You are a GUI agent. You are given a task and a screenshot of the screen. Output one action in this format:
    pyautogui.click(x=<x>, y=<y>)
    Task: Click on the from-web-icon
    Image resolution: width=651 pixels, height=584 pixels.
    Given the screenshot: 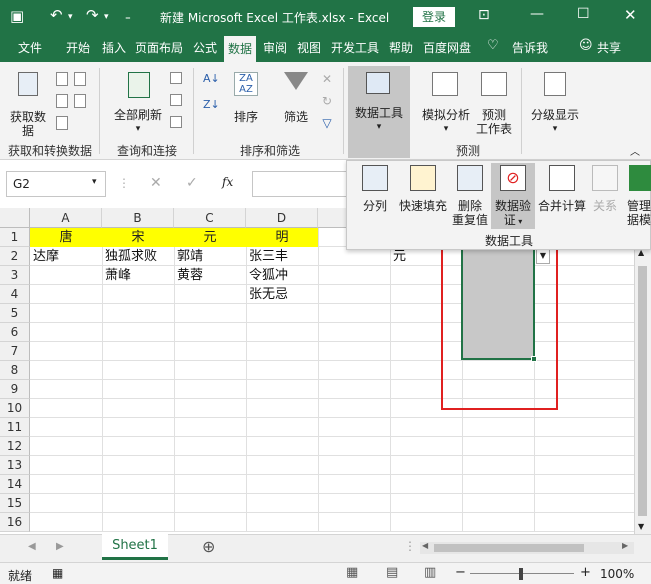 What is the action you would take?
    pyautogui.click(x=62, y=101)
    